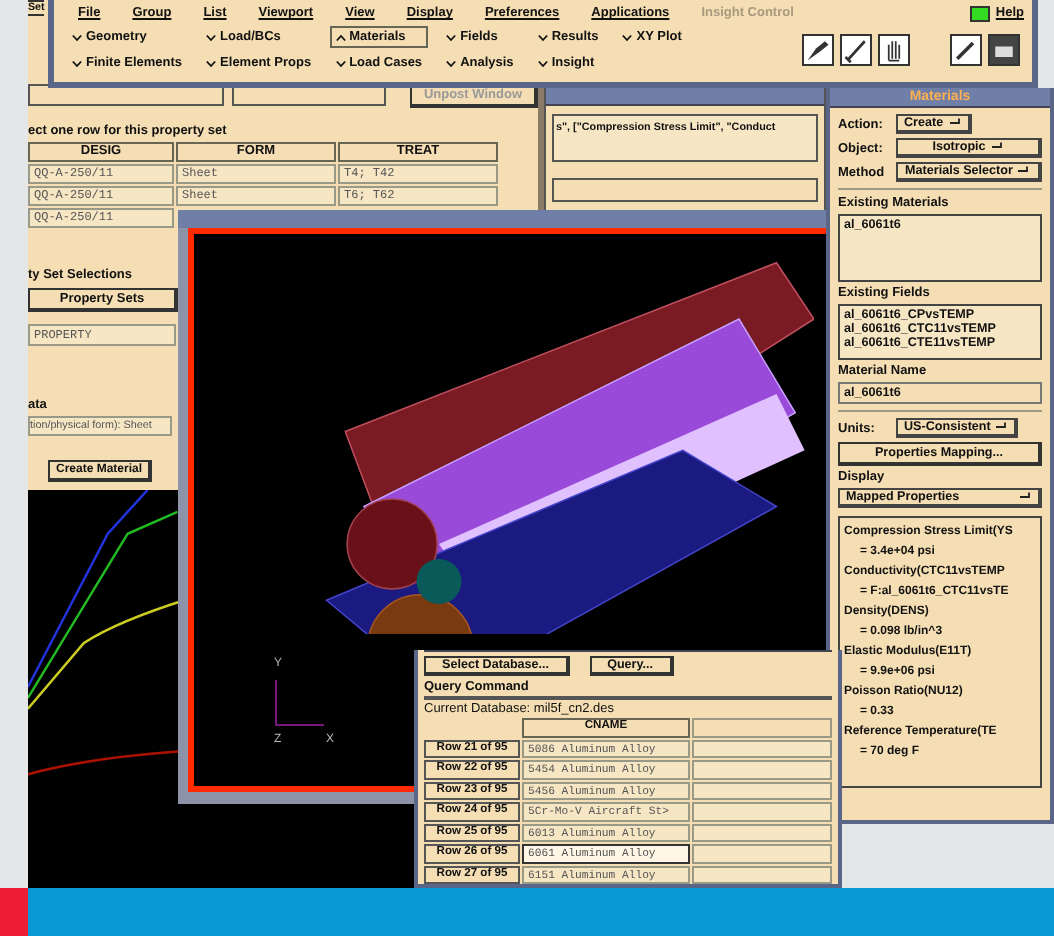 The image size is (1054, 936). Describe the element at coordinates (762, 727) in the screenshot. I see `column-header` at that location.